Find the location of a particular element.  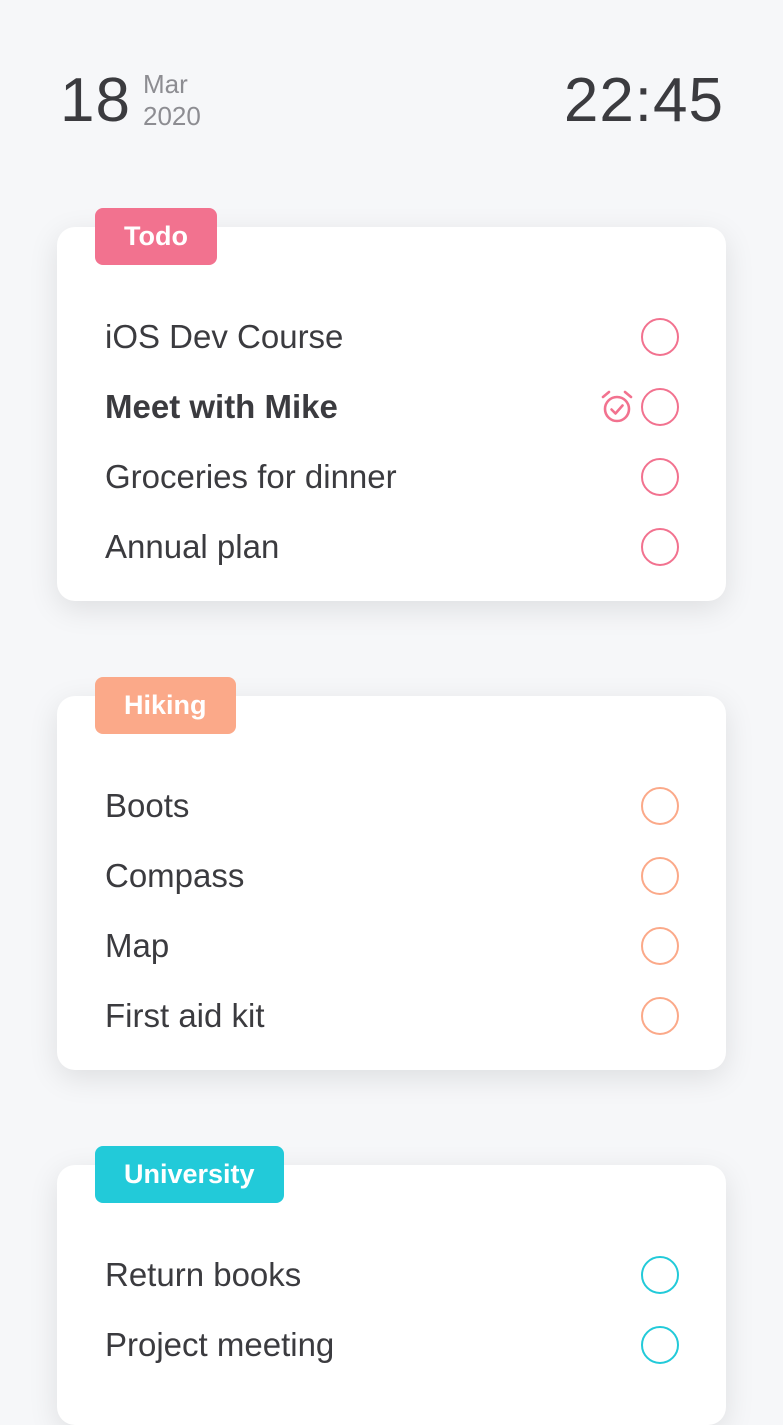

date-day: 18 is located at coordinates (95, 100).